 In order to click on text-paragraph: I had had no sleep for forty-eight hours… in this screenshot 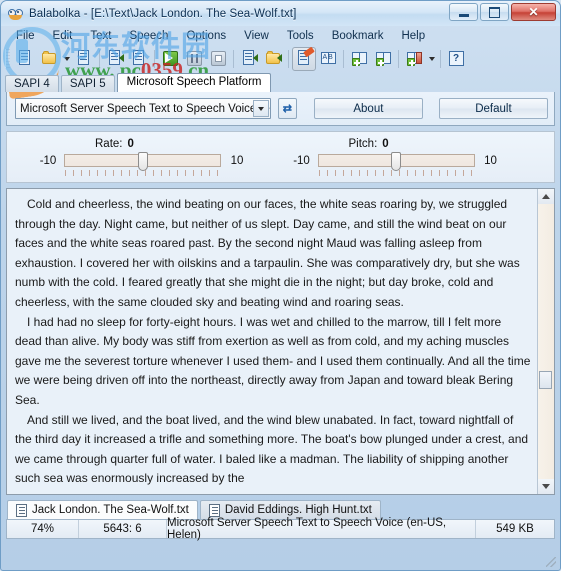, I will do `click(273, 360)`.